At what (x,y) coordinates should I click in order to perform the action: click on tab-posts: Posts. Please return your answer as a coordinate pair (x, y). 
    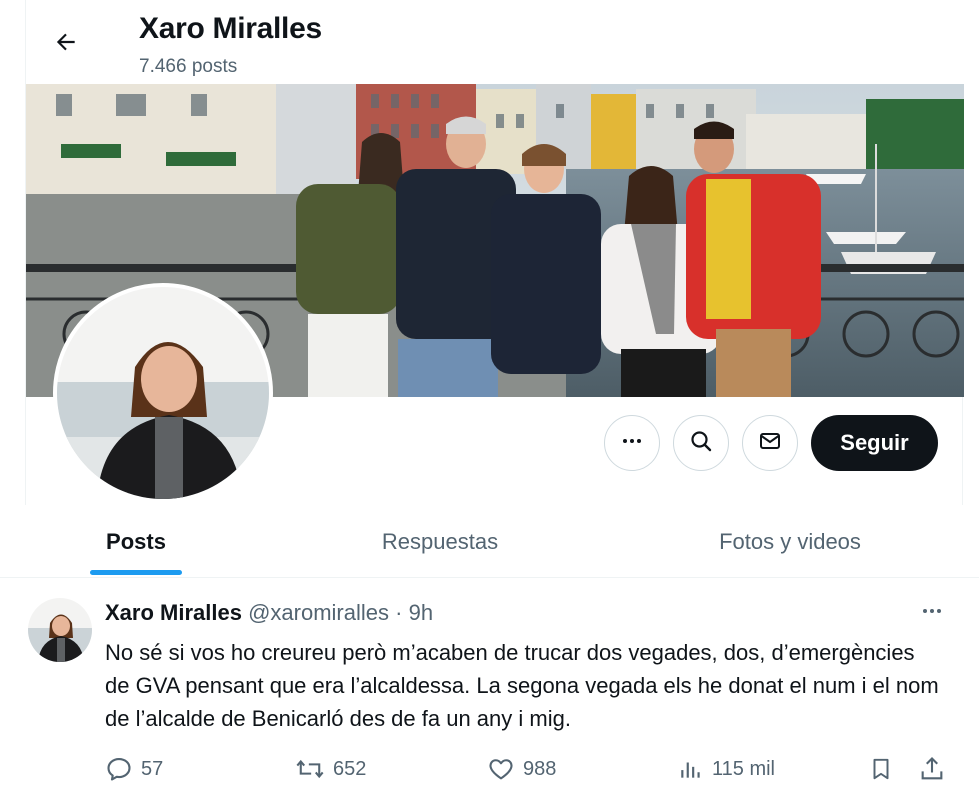
    Looking at the image, I should click on (136, 541).